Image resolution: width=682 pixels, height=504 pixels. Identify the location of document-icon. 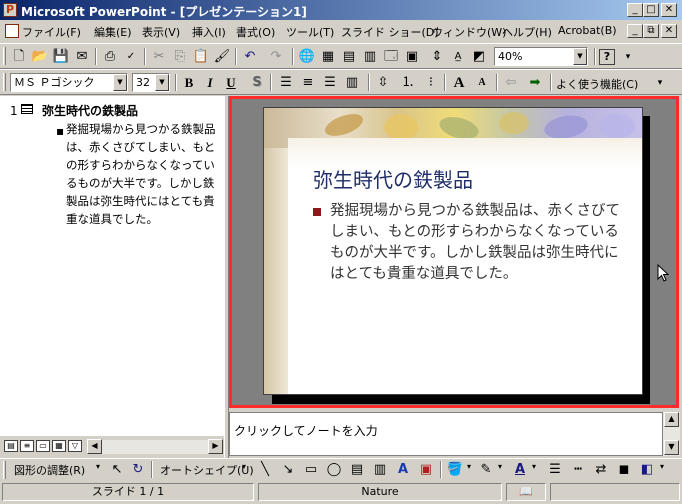
(12, 31).